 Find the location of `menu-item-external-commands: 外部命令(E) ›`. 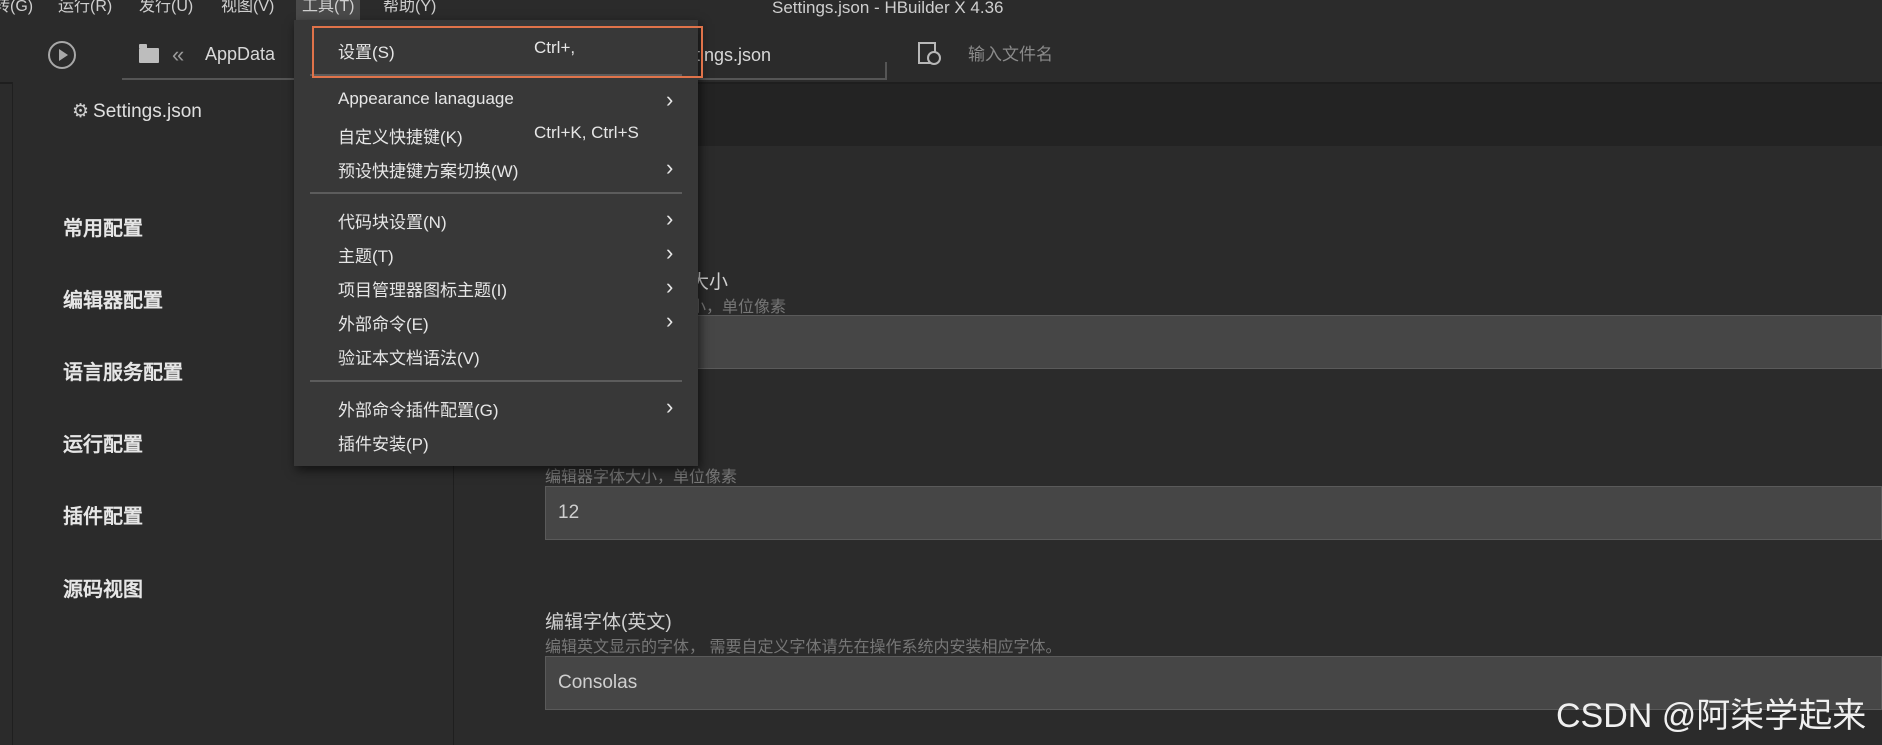

menu-item-external-commands: 外部命令(E) › is located at coordinates (496, 323).